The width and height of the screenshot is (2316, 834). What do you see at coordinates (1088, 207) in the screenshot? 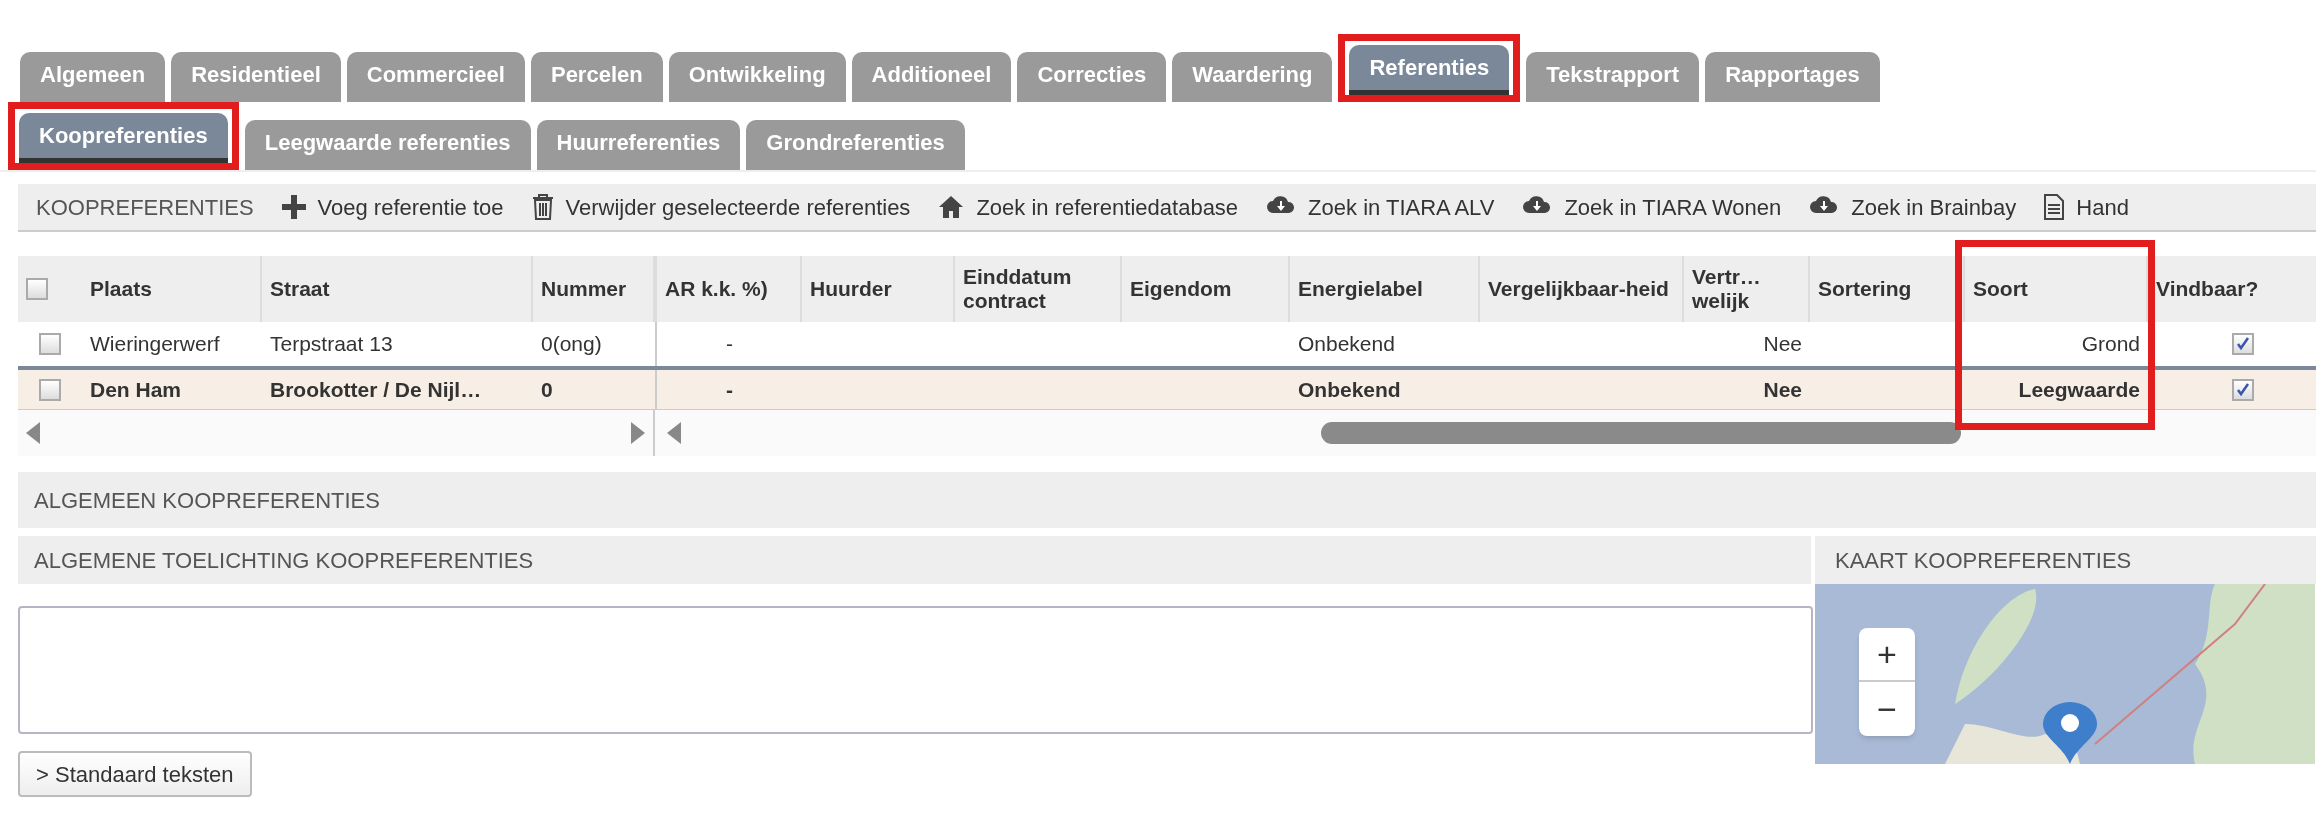
I see `toolbar-button: Zoek in referentiedatabase` at bounding box center [1088, 207].